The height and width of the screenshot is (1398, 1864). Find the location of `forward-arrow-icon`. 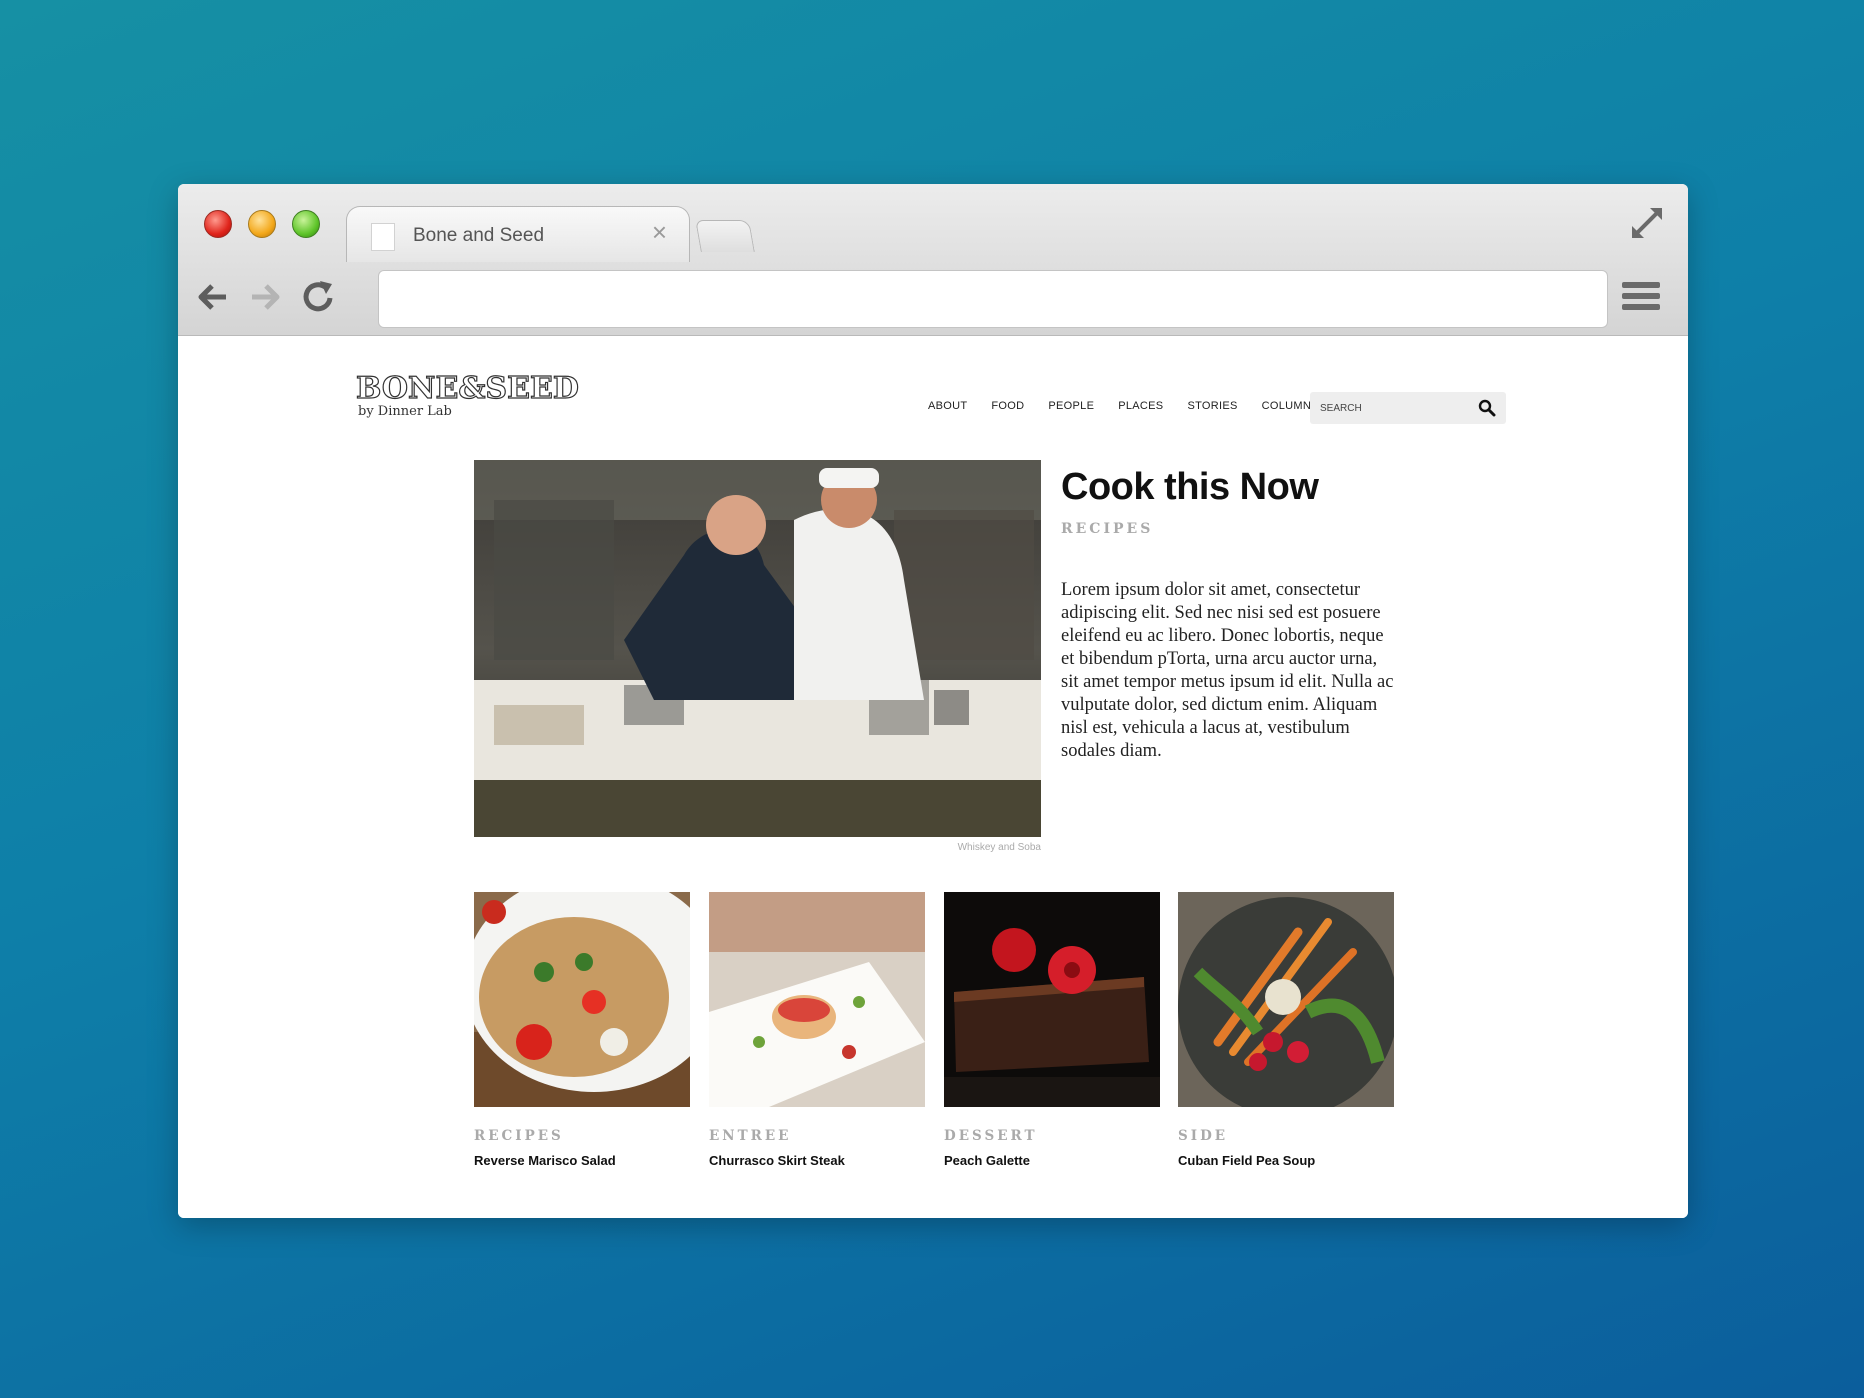

forward-arrow-icon is located at coordinates (265, 297).